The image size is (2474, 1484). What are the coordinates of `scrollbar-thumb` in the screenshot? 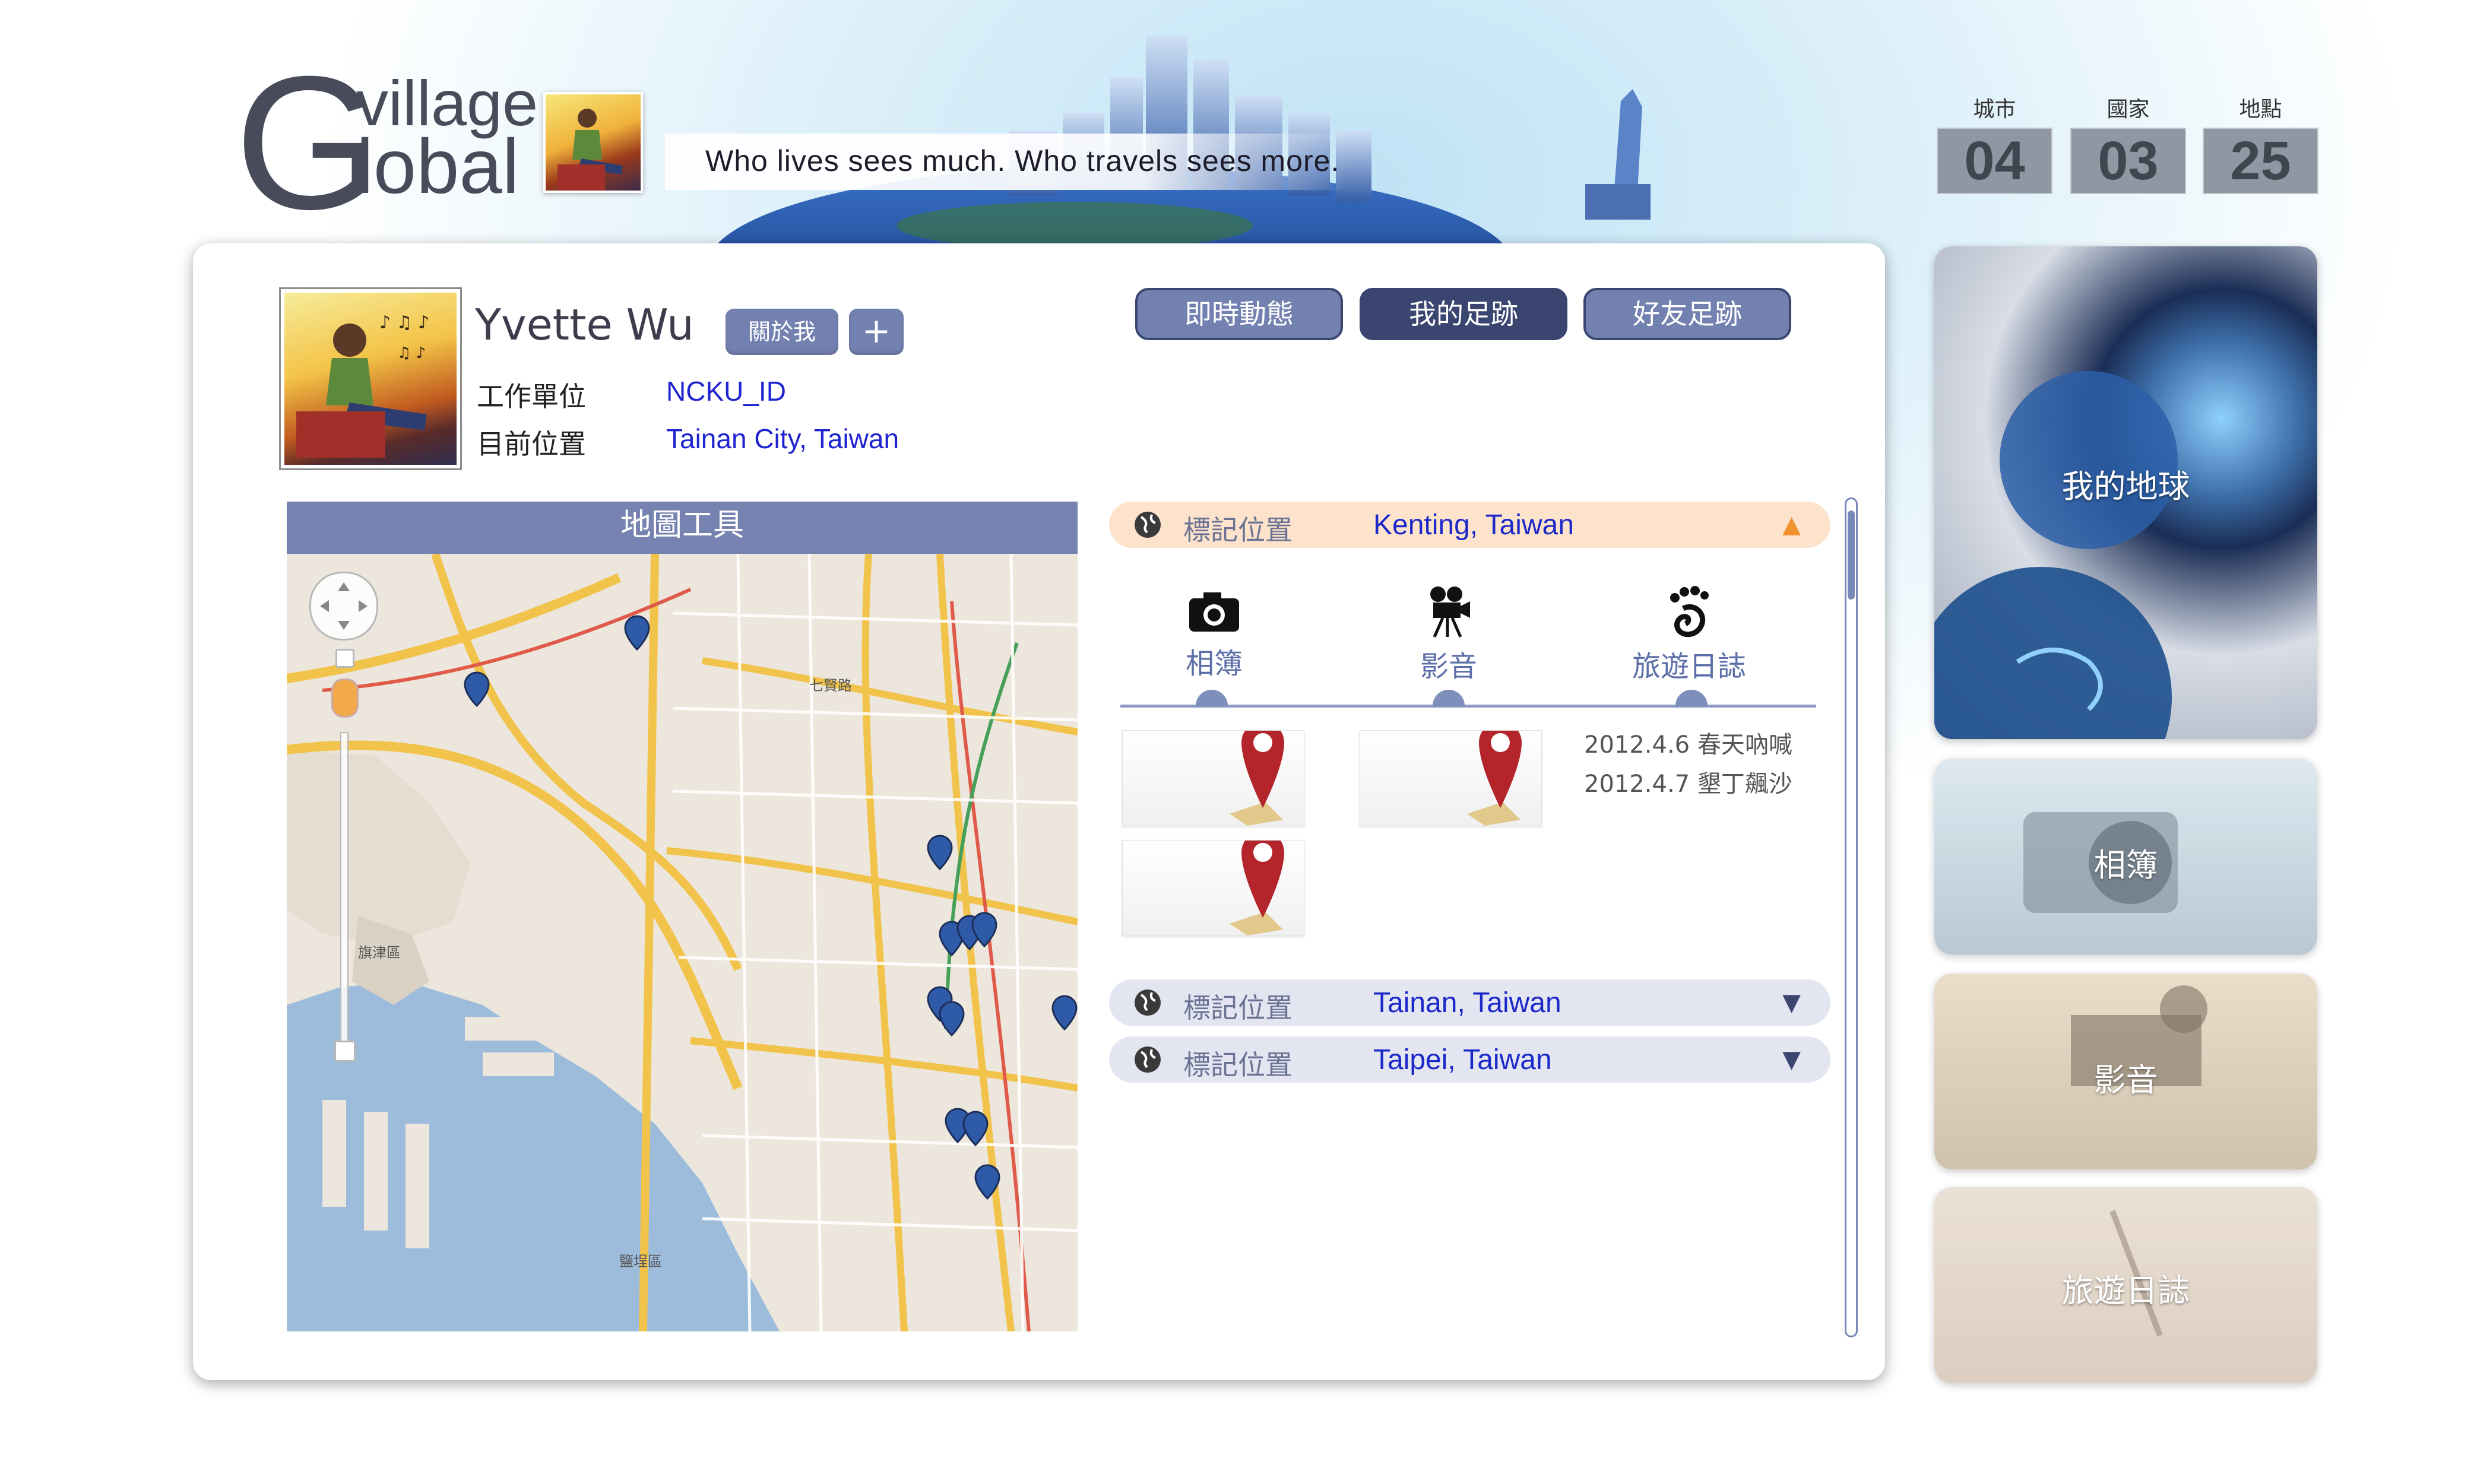 It's located at (1851, 555).